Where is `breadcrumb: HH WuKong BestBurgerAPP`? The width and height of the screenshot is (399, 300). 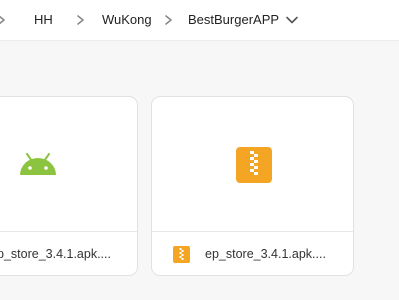 breadcrumb: HH WuKong BestBurgerAPP is located at coordinates (199, 20).